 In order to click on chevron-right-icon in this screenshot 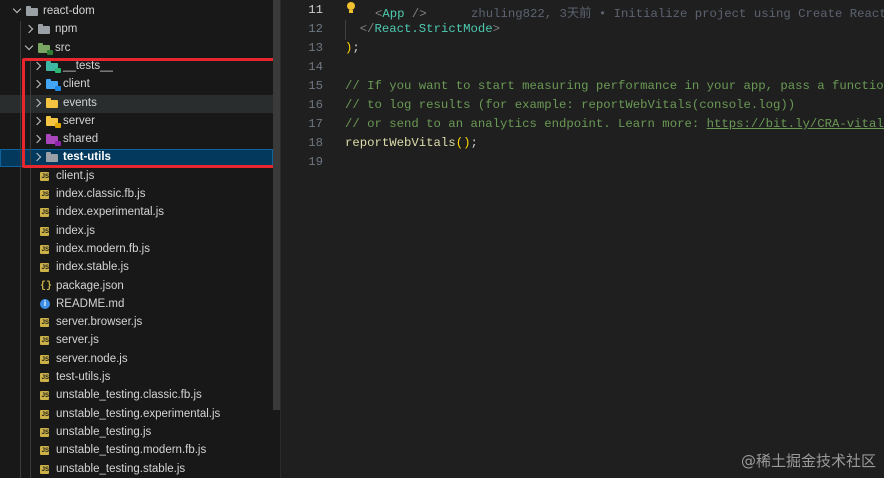, I will do `click(29, 29)`.